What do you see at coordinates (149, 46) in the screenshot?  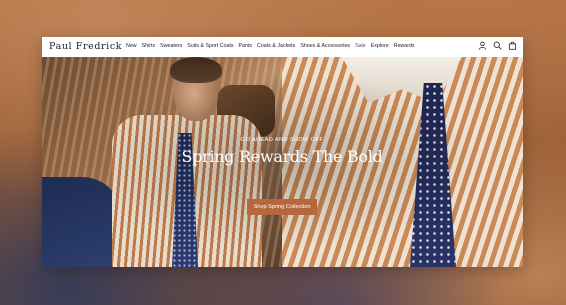 I see `nav-item-shirts: Shirts` at bounding box center [149, 46].